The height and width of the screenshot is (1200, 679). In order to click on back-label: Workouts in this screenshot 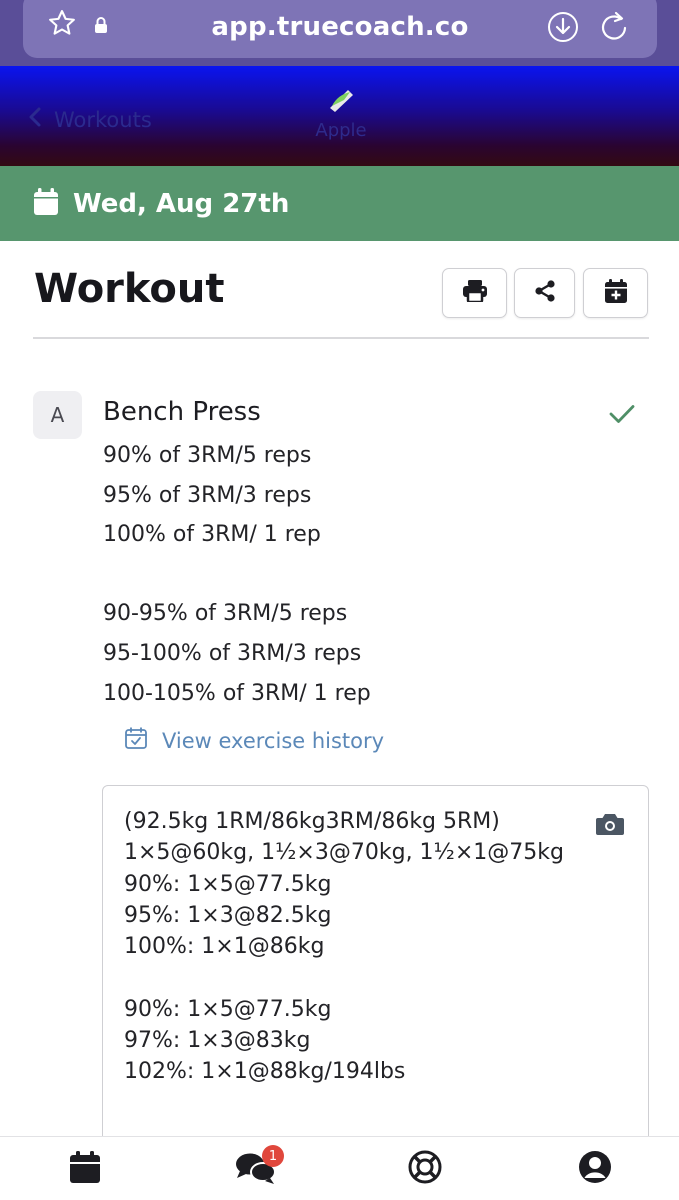, I will do `click(103, 119)`.